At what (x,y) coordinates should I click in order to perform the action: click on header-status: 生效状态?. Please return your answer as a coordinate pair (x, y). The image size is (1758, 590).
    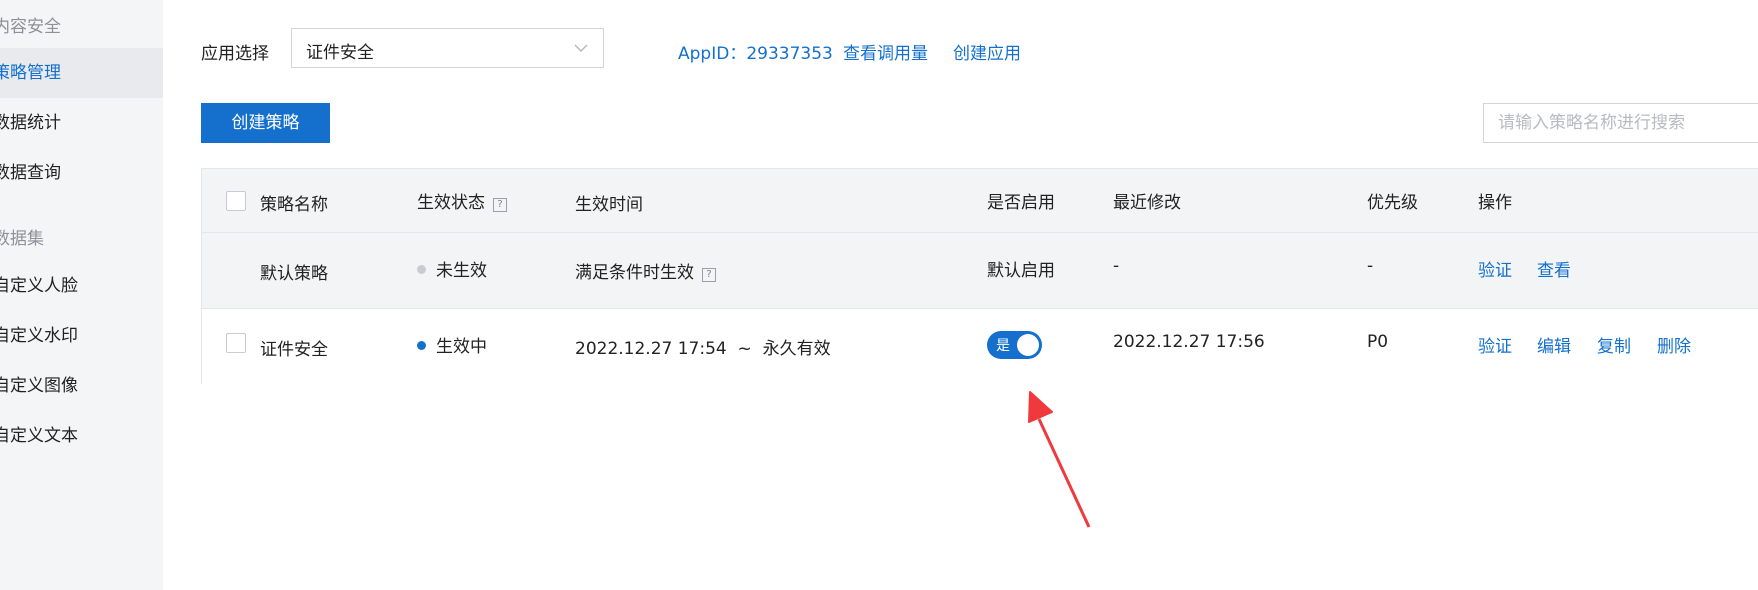
    Looking at the image, I should click on (462, 200).